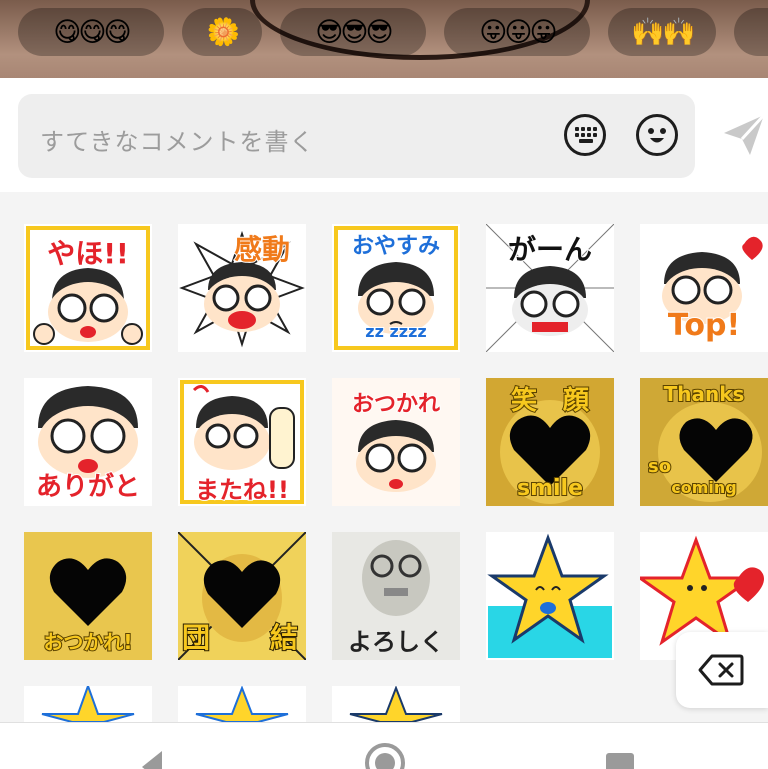 The width and height of the screenshot is (768, 769). What do you see at coordinates (356, 136) in the screenshot?
I see `comment-input: すてきなコメントを書く` at bounding box center [356, 136].